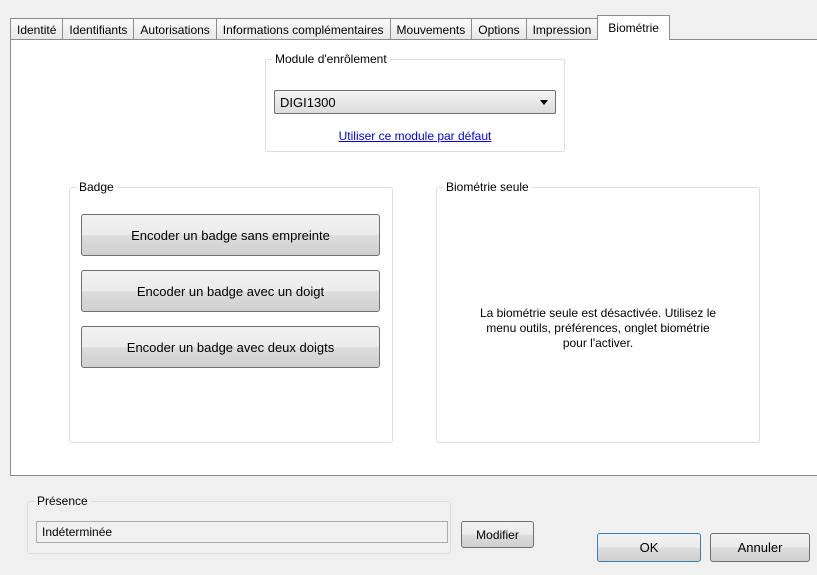 The image size is (817, 575). I want to click on encode-badge-no-fingerprint-button: Encoder un badge sans empreinte, so click(230, 235).